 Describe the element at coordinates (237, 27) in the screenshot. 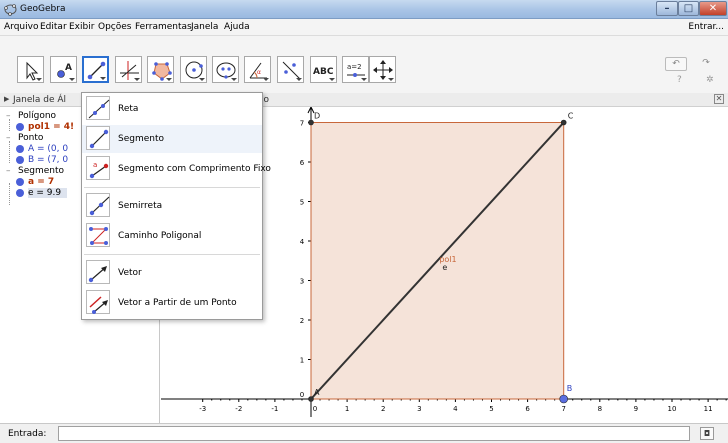

I see `menu-ajuda: Ajuda` at that location.